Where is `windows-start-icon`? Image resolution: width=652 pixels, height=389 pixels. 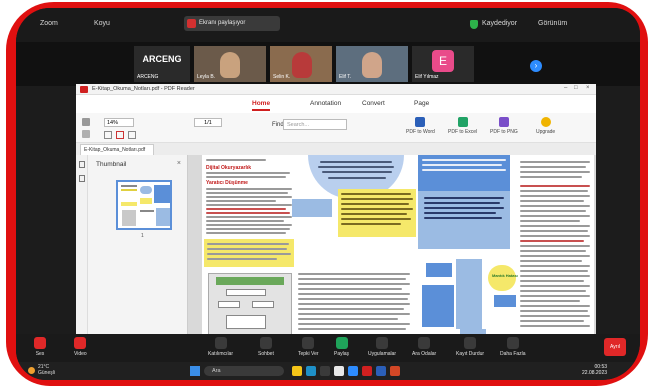
windows-start-icon is located at coordinates (195, 371).